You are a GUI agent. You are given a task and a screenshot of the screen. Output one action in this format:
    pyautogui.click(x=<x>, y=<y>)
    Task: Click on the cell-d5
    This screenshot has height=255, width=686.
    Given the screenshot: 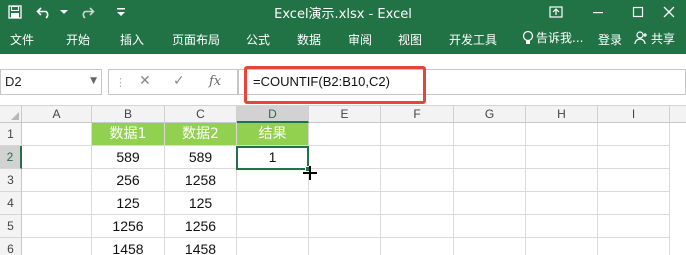 What is the action you would take?
    pyautogui.click(x=273, y=226)
    